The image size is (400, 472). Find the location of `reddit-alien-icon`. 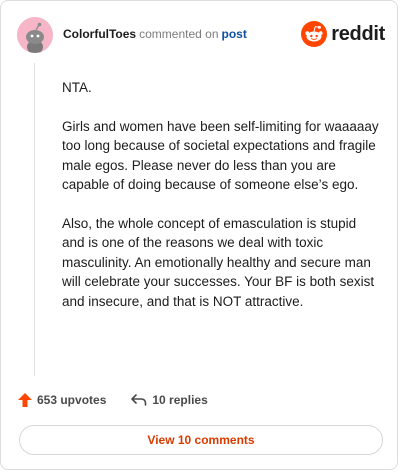

reddit-alien-icon is located at coordinates (314, 34).